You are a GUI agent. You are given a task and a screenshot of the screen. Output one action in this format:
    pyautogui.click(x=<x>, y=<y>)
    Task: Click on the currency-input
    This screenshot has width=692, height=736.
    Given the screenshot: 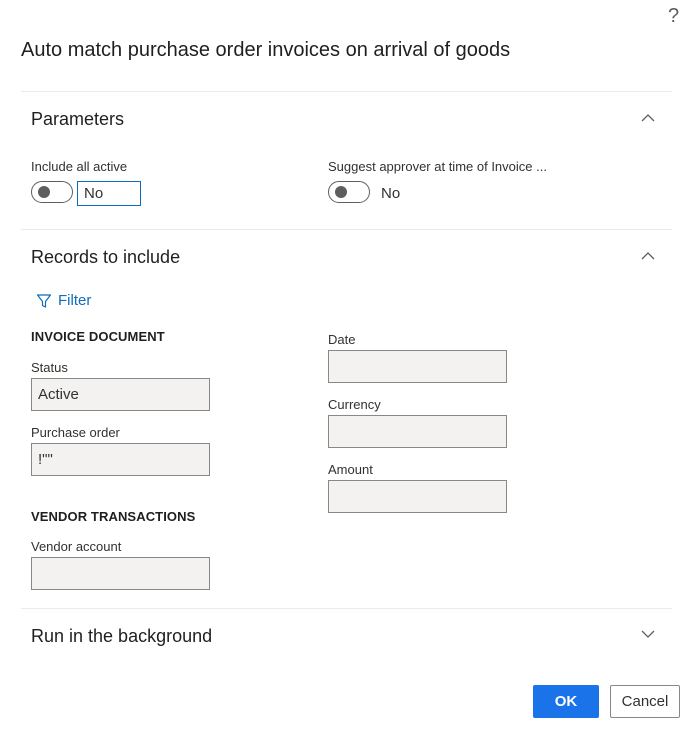 What is the action you would take?
    pyautogui.click(x=417, y=431)
    